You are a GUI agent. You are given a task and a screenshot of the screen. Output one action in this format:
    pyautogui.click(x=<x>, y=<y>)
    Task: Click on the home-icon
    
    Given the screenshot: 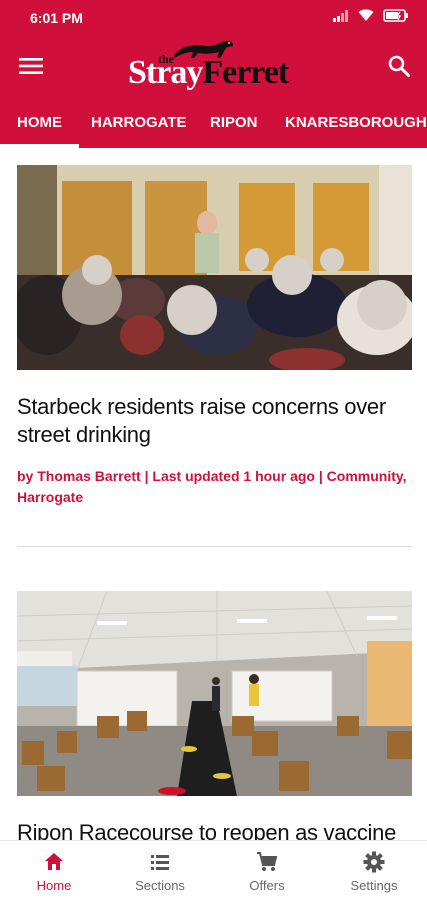 What is the action you would take?
    pyautogui.click(x=54, y=861)
    